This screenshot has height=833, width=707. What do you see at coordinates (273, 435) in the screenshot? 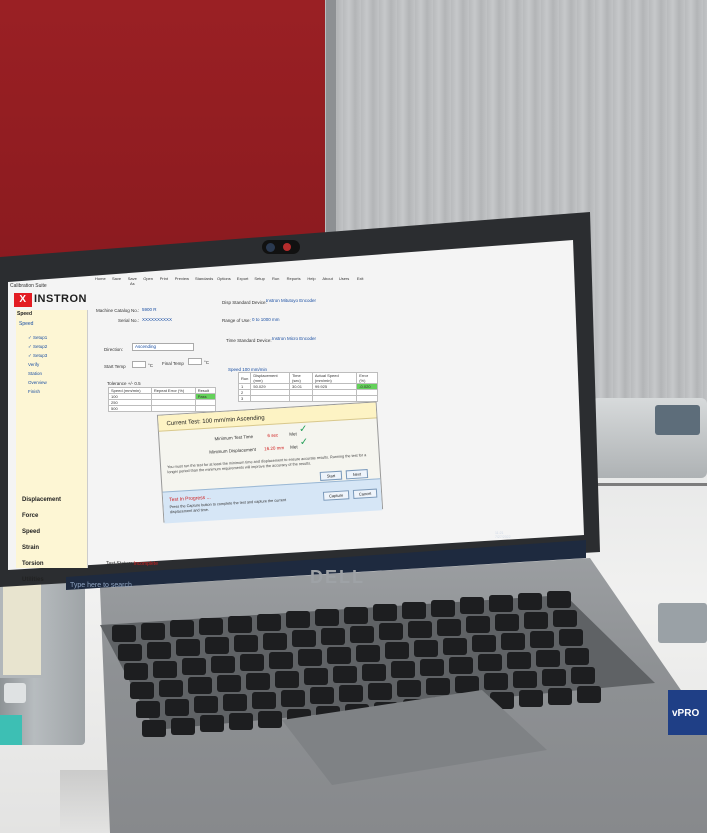
I see `min-time-value: 6 sec` at bounding box center [273, 435].